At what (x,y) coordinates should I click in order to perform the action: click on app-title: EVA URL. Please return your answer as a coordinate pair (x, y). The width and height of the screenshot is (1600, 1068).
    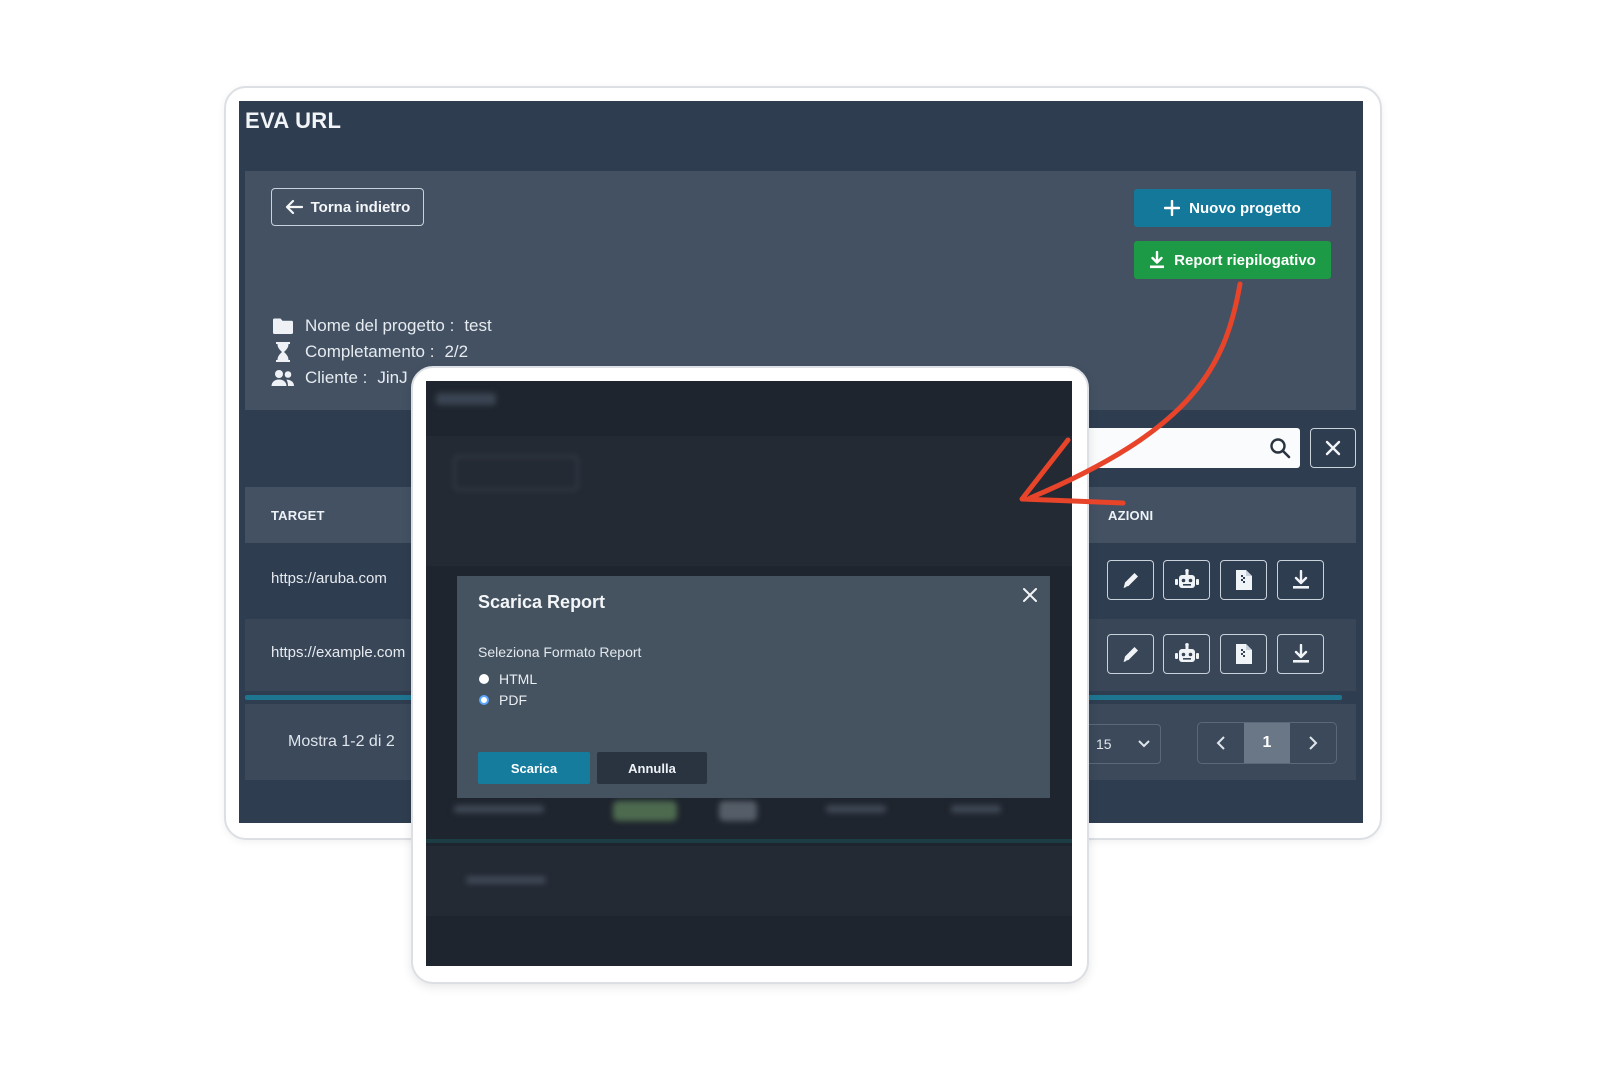
    Looking at the image, I should click on (293, 120).